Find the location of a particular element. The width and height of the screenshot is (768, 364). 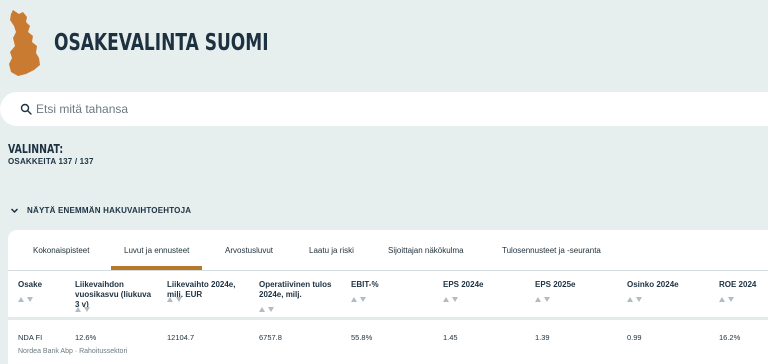

table-cell: 16.2% is located at coordinates (730, 337).